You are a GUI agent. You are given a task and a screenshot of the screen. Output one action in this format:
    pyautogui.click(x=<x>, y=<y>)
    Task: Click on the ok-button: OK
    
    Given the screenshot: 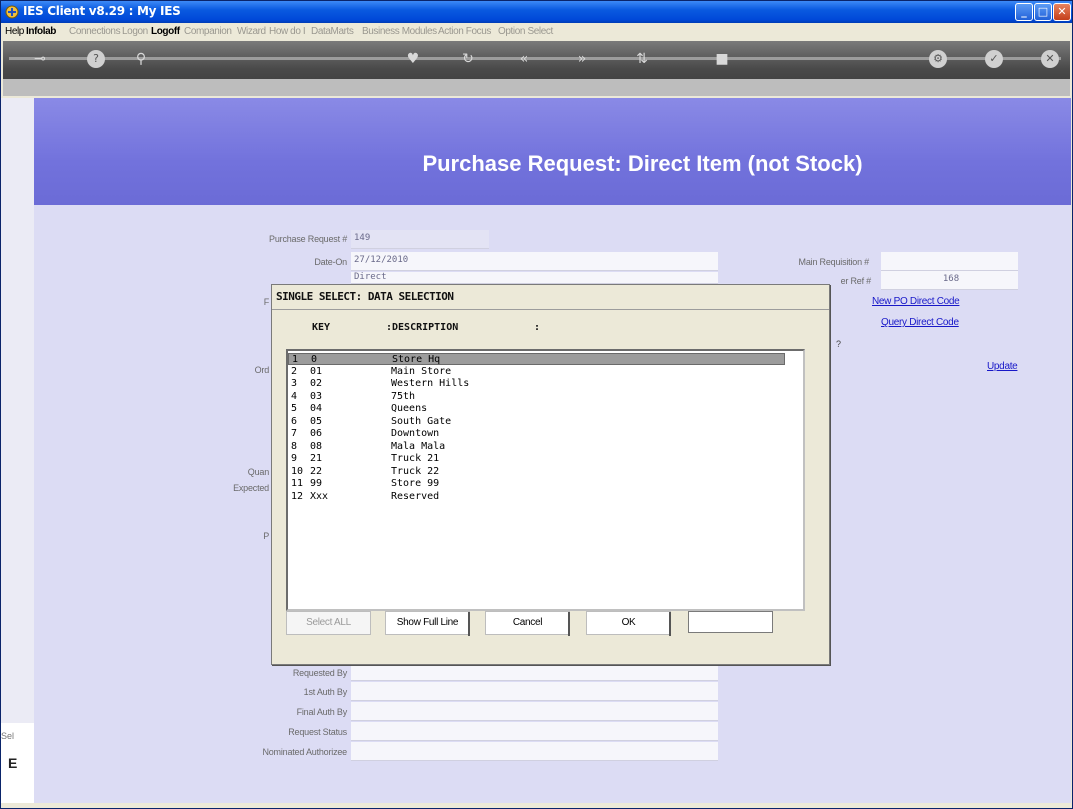 What is the action you would take?
    pyautogui.click(x=628, y=623)
    